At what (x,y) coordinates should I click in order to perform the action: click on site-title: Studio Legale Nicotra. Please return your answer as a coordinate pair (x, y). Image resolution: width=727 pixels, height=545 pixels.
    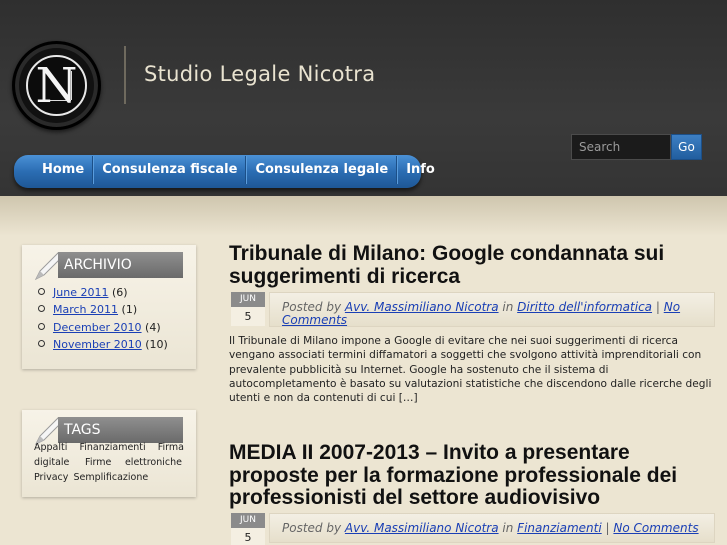
    Looking at the image, I should click on (259, 74).